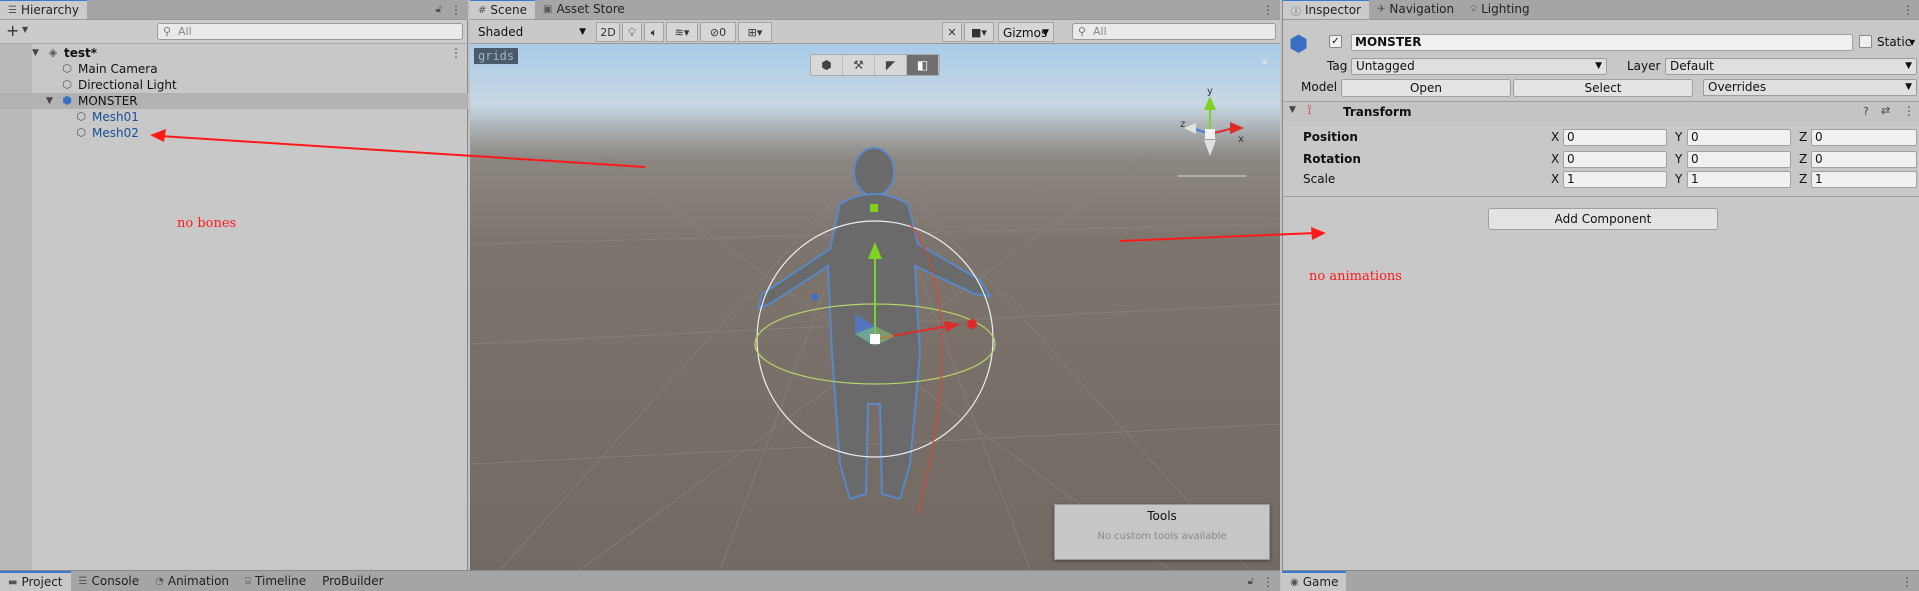 The image size is (1919, 591). I want to click on tools-title: Tools, so click(1162, 516).